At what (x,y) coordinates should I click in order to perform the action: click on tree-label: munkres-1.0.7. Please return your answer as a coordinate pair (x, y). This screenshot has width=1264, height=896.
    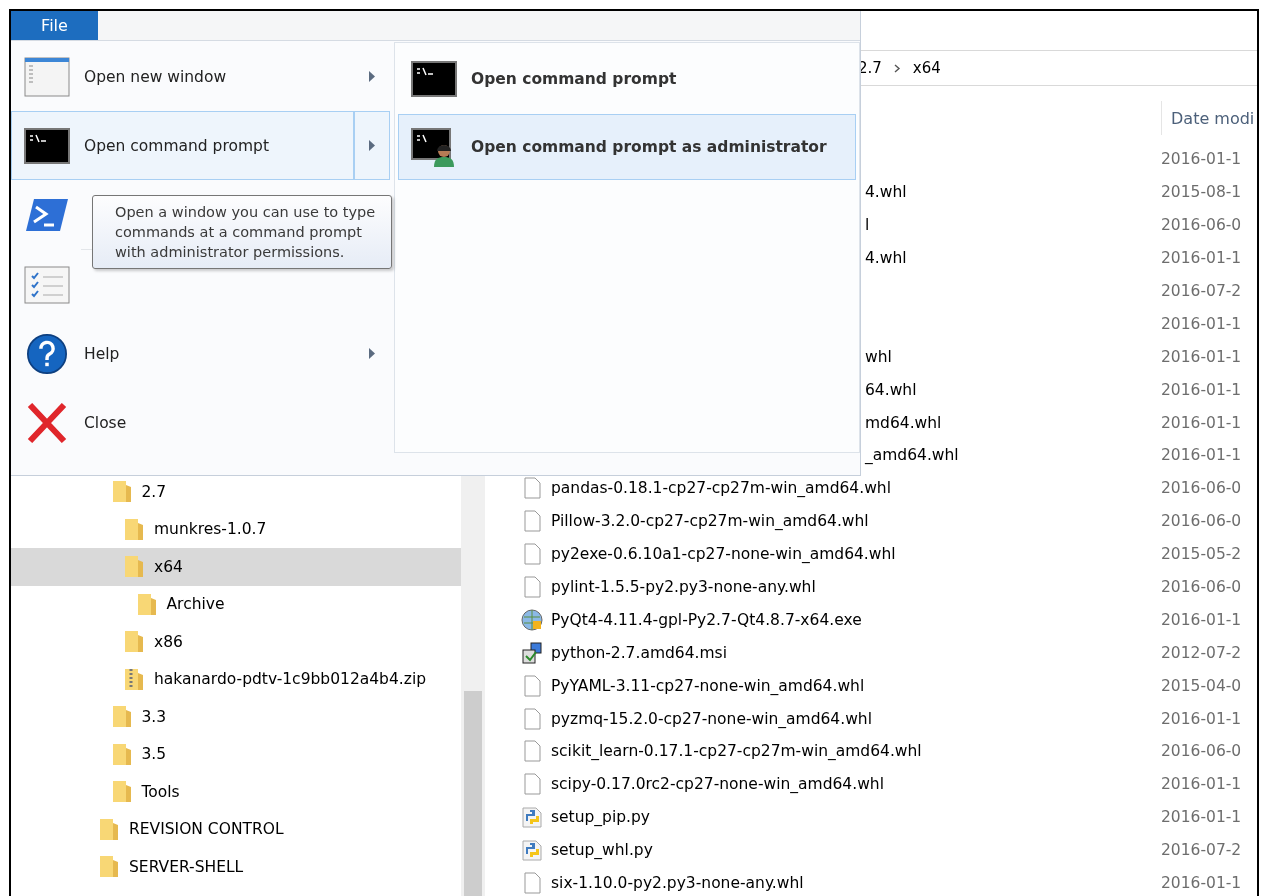
    Looking at the image, I should click on (210, 529).